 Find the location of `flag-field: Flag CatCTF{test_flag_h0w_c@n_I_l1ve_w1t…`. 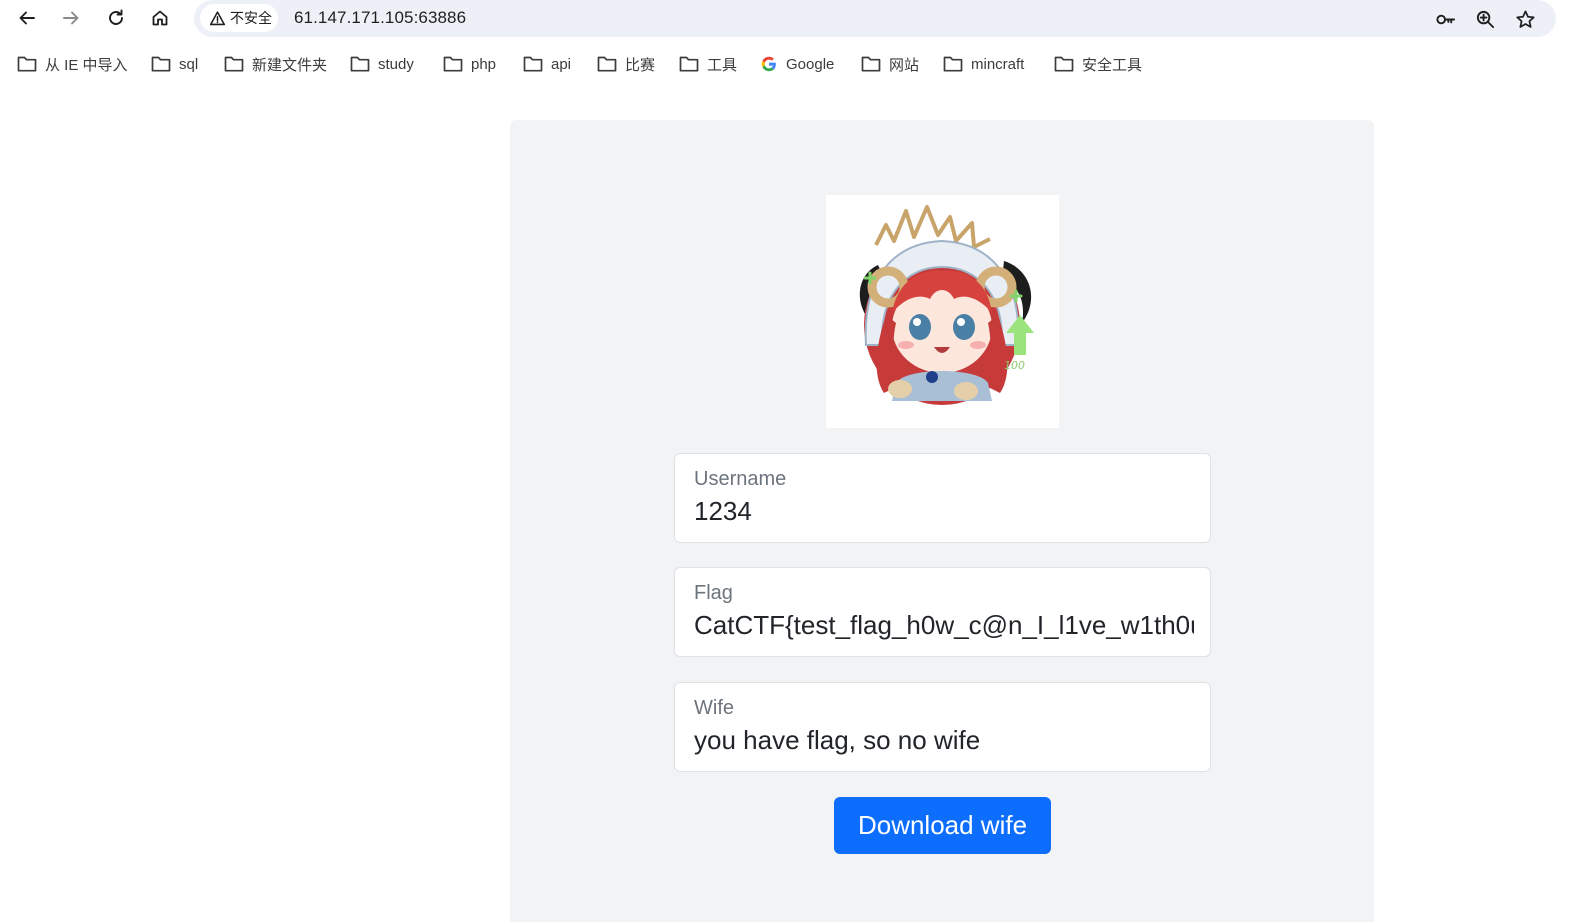

flag-field: Flag CatCTF{test_flag_h0w_c@n_I_l1ve_w1t… is located at coordinates (942, 612).